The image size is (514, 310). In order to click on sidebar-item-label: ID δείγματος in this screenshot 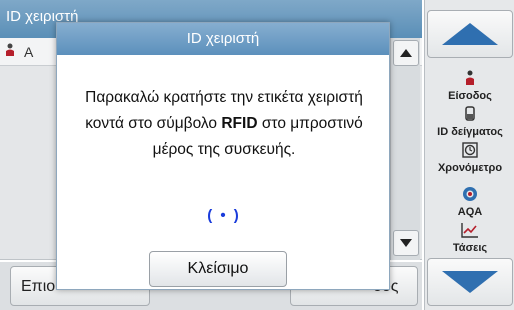, I will do `click(470, 132)`.